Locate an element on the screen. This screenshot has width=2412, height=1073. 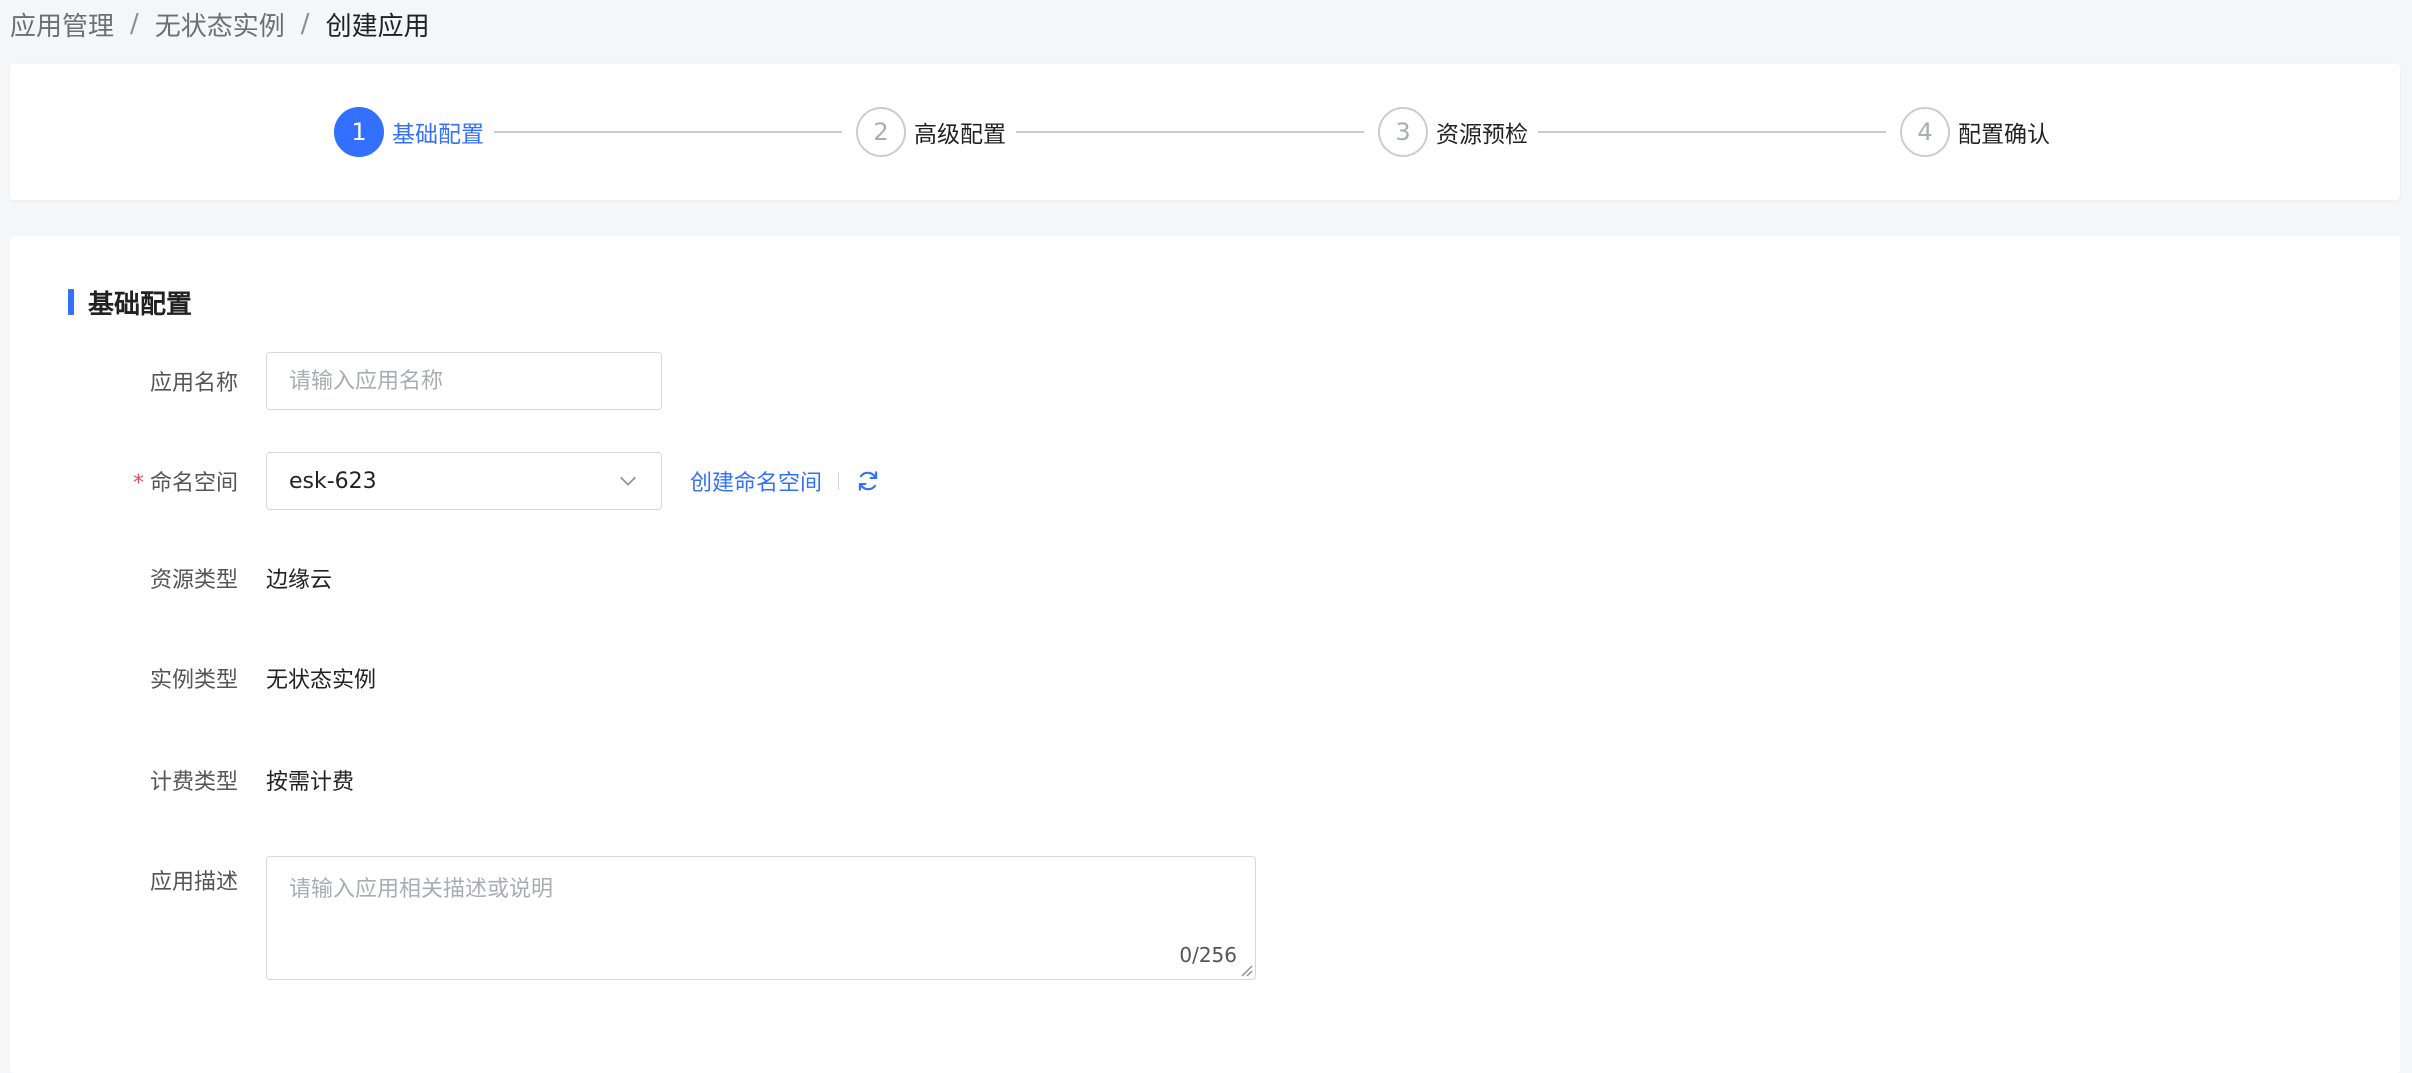
step-number: 2 is located at coordinates (881, 132).